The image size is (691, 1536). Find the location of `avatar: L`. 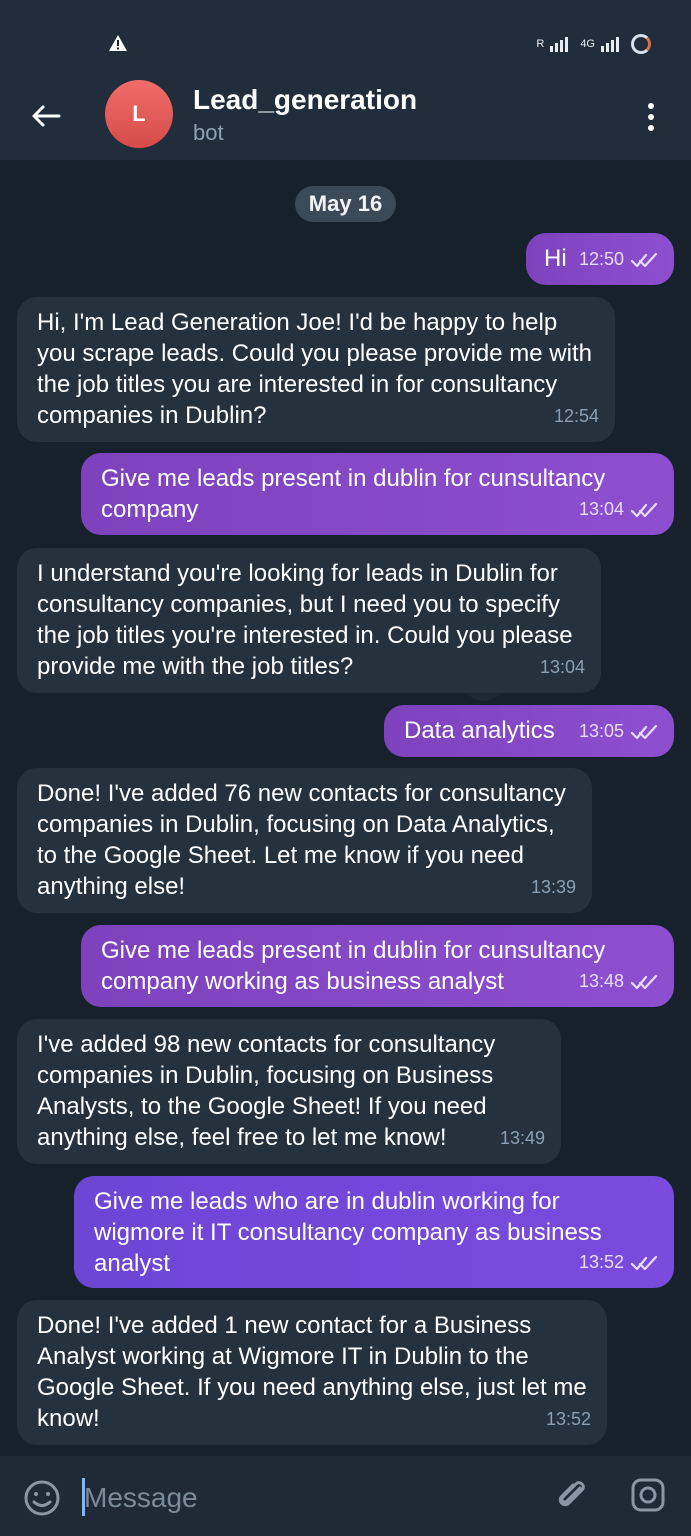

avatar: L is located at coordinates (139, 114).